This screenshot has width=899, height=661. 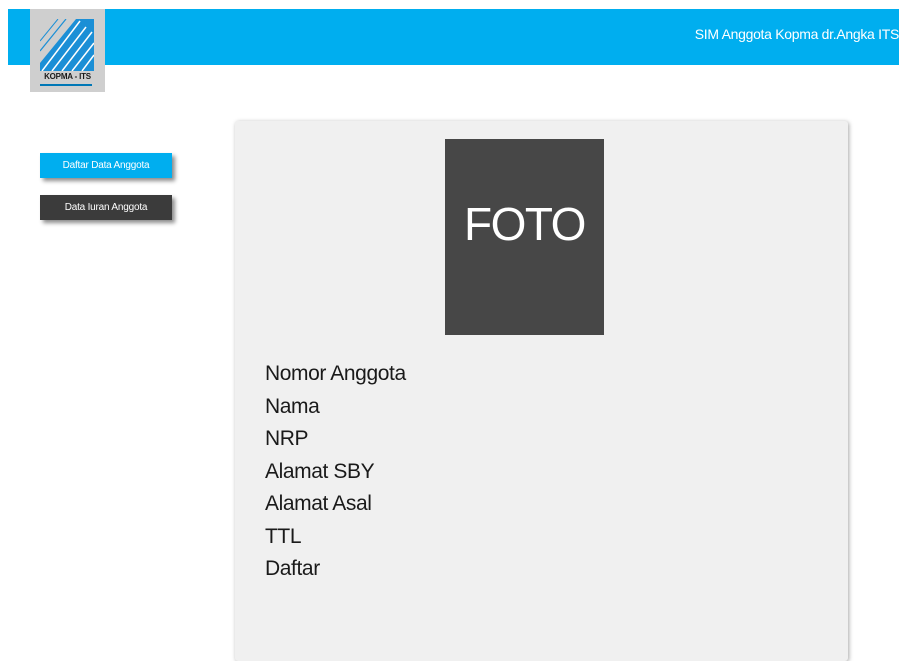 What do you see at coordinates (335, 373) in the screenshot?
I see `field-nomor-anggota: Nomor Anggota` at bounding box center [335, 373].